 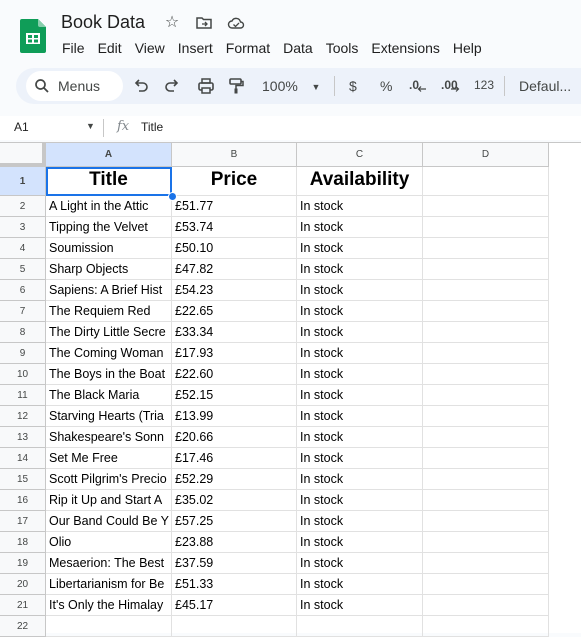 I want to click on select-all-corner, so click(x=23, y=155).